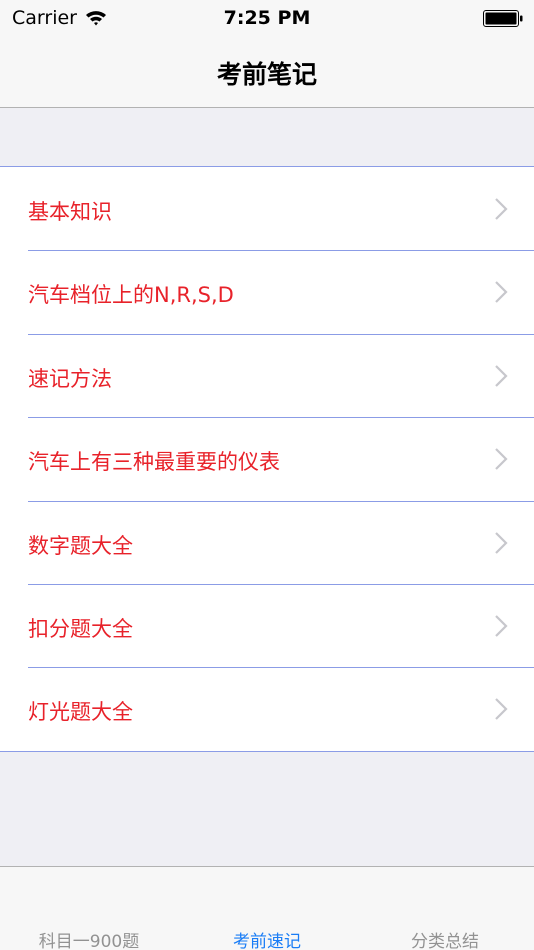 This screenshot has width=534, height=950. I want to click on list-item-label: 汽车上有三种最重要的仪表, so click(154, 462).